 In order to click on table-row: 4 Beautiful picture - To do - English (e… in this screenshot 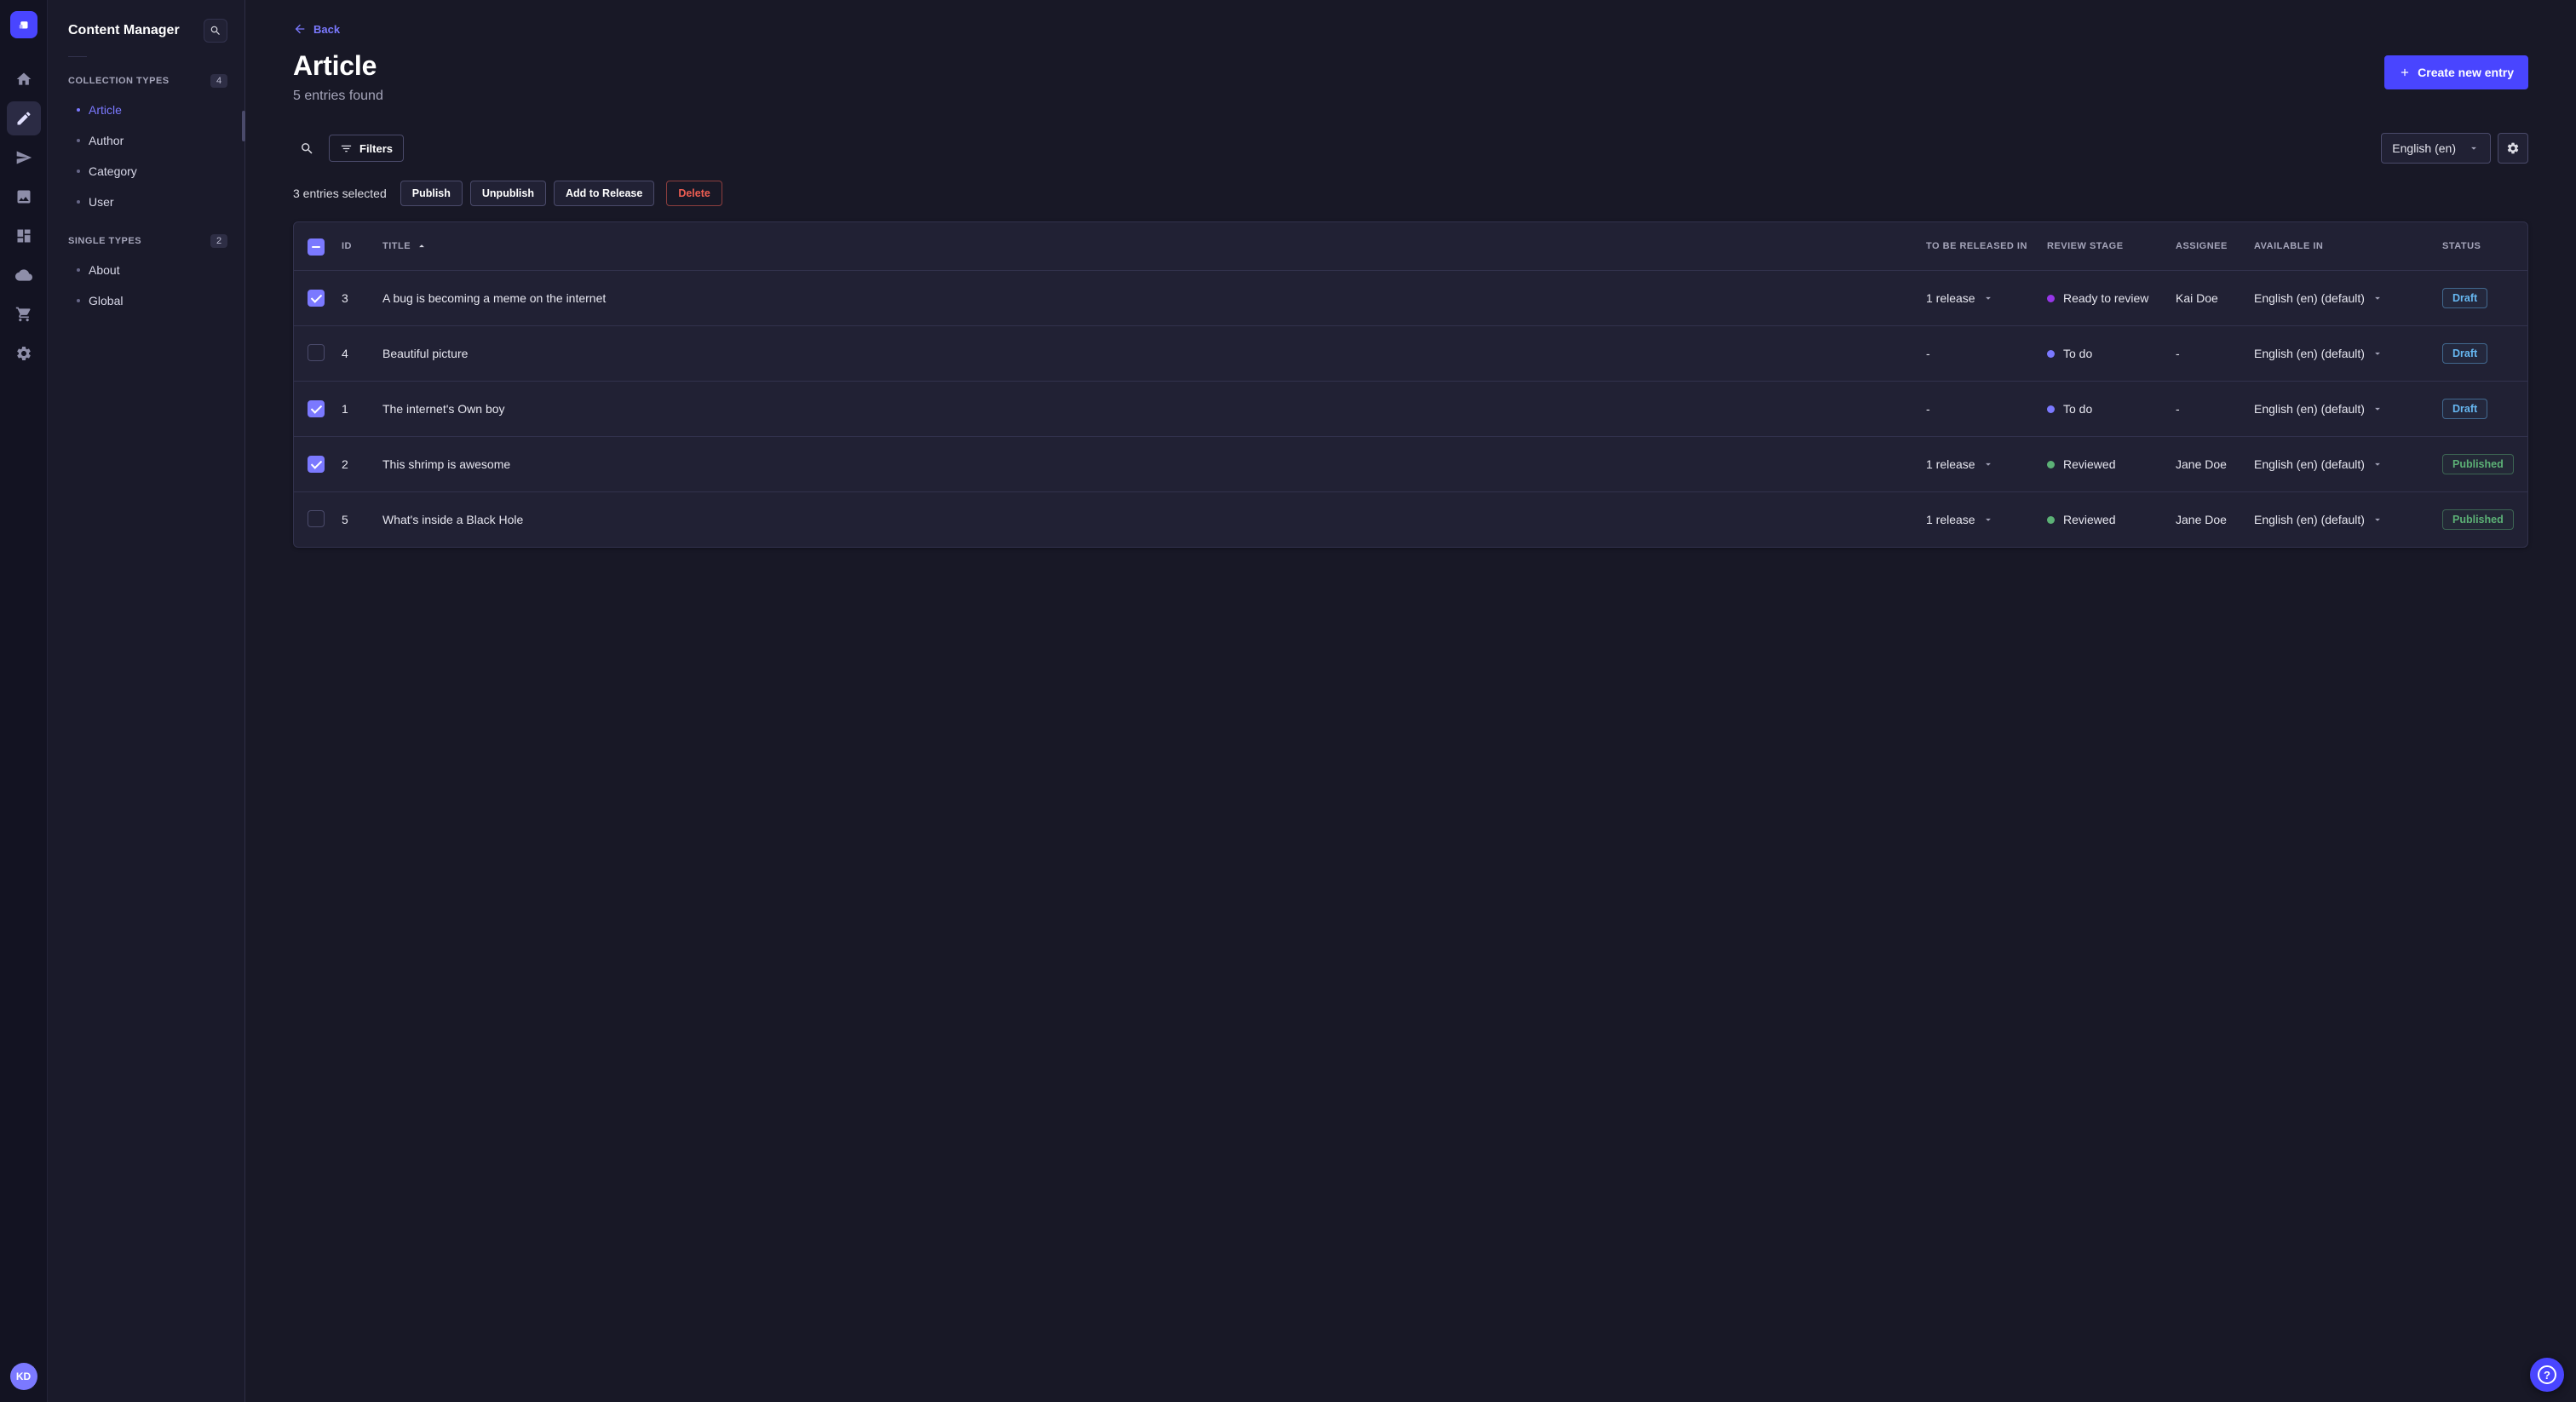, I will do `click(1410, 353)`.